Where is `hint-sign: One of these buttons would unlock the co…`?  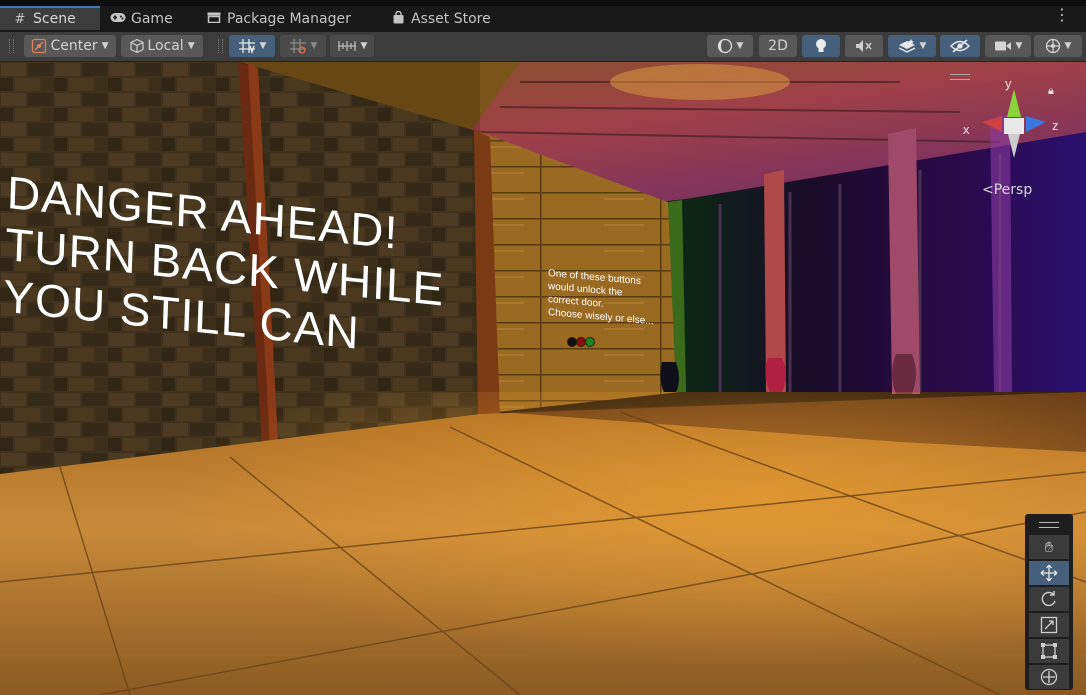 hint-sign: One of these buttons would unlock the co… is located at coordinates (603, 298).